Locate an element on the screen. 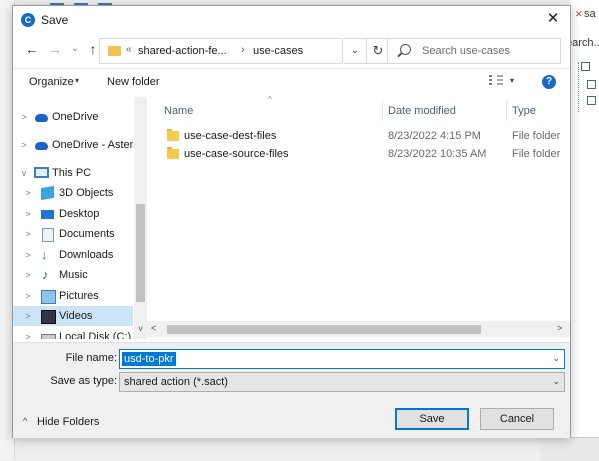  command-bar: Organize ▾ New folder ▾ ? is located at coordinates (291, 82).